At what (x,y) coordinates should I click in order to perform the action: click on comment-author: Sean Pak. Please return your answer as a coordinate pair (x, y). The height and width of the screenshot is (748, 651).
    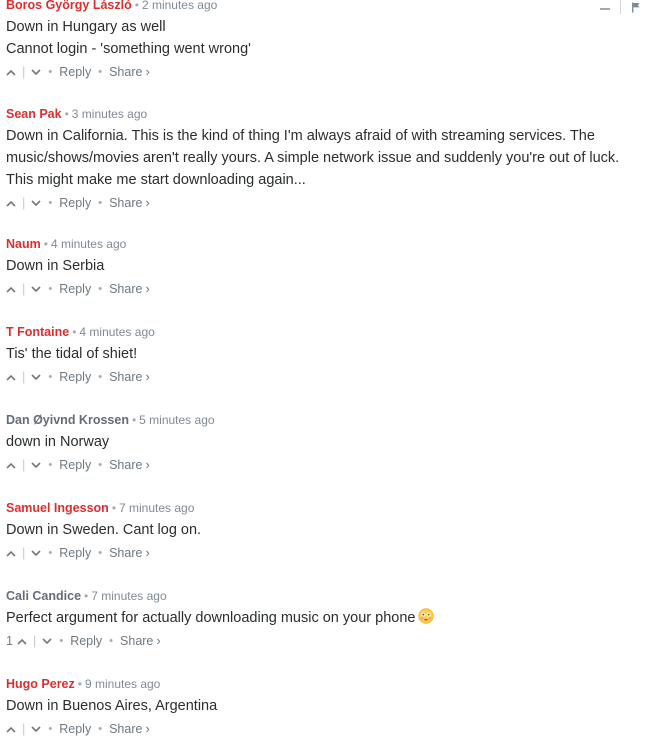
    Looking at the image, I should click on (34, 114).